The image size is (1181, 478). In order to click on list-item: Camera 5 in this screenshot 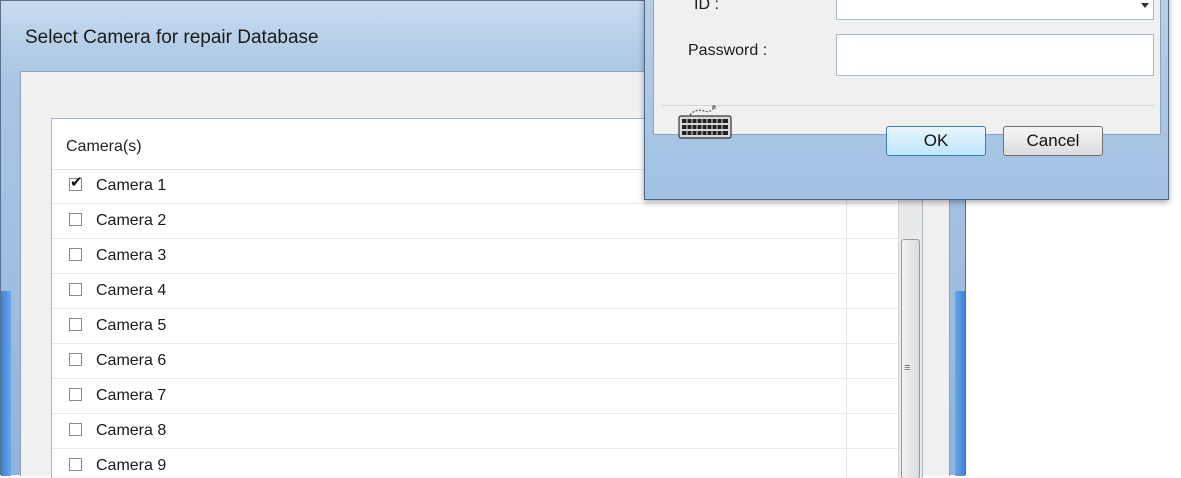, I will do `click(475, 326)`.